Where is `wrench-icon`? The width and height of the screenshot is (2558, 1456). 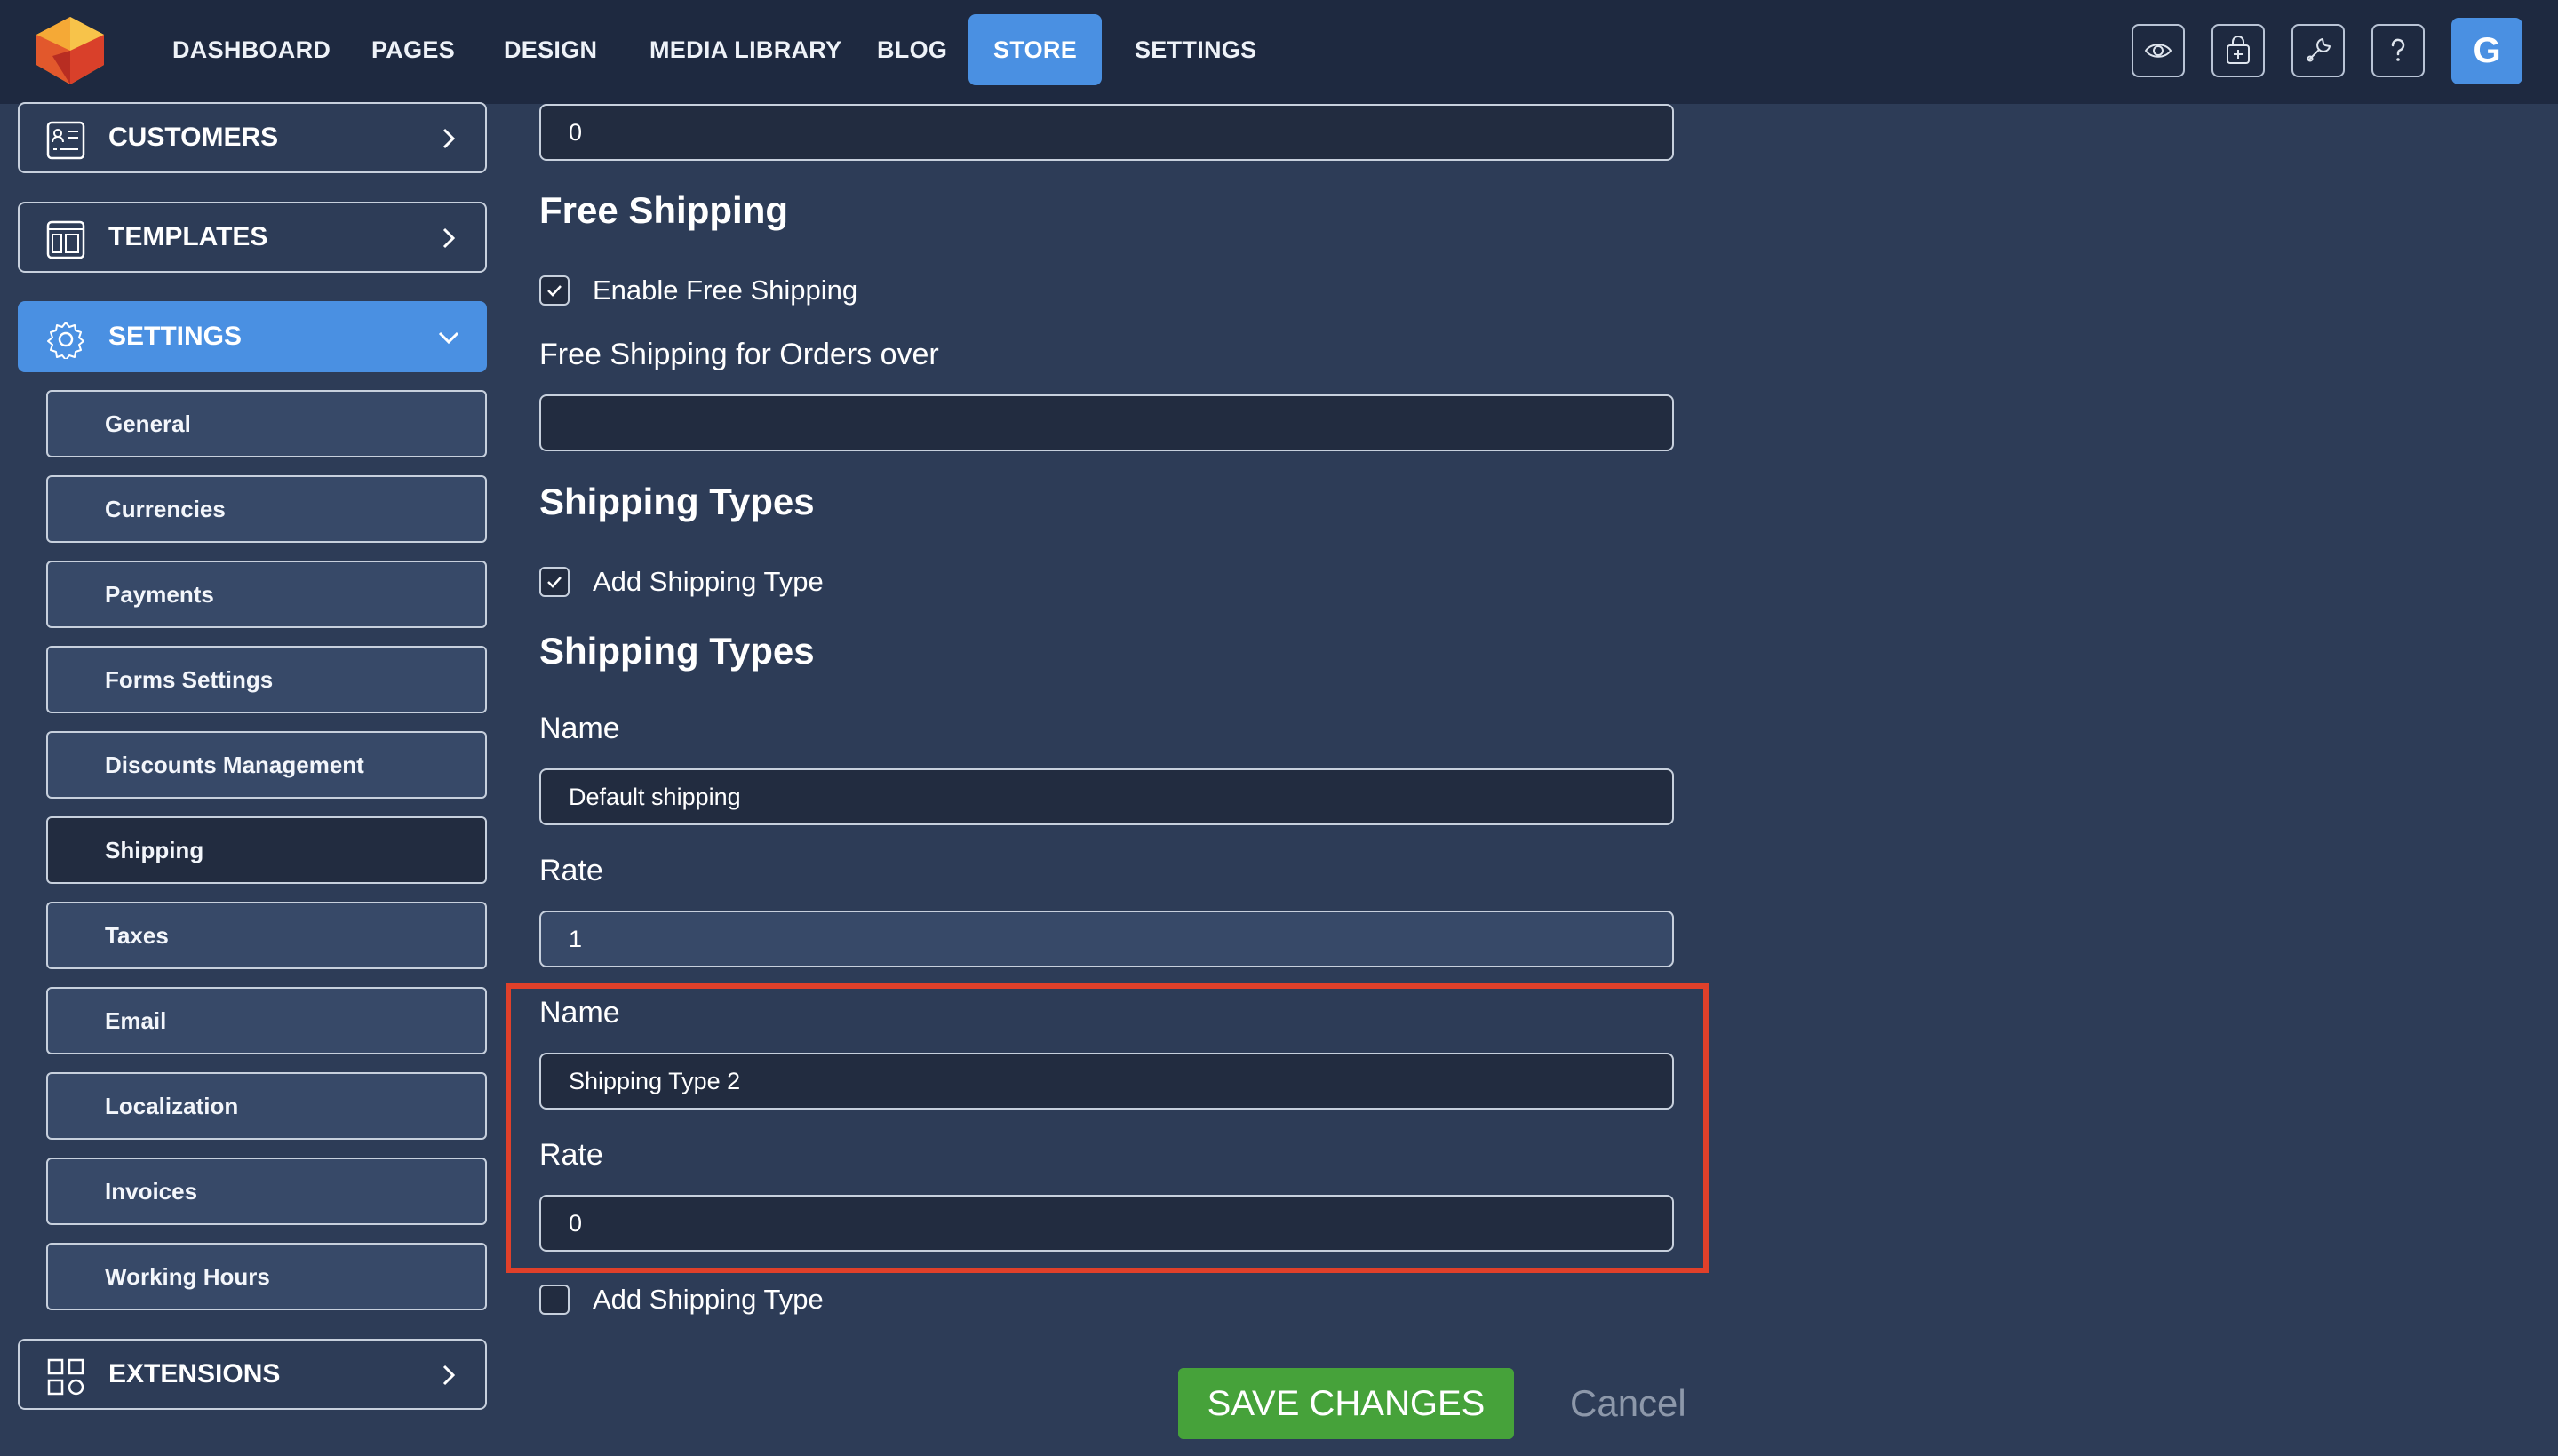 wrench-icon is located at coordinates (2319, 50).